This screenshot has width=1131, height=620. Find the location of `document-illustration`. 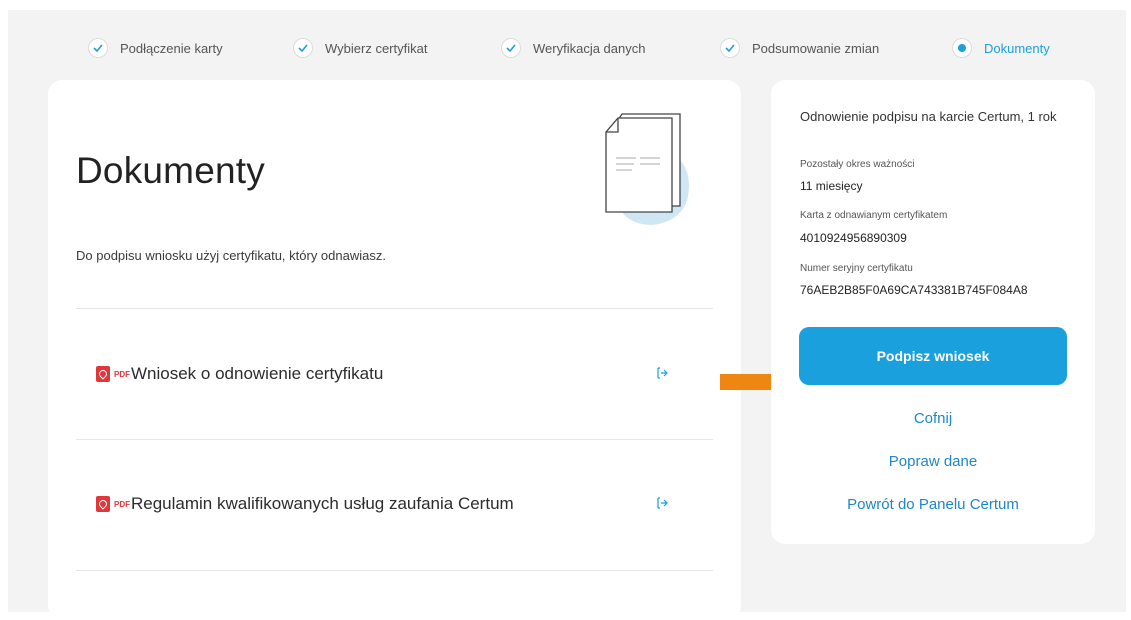

document-illustration is located at coordinates (658, 171).